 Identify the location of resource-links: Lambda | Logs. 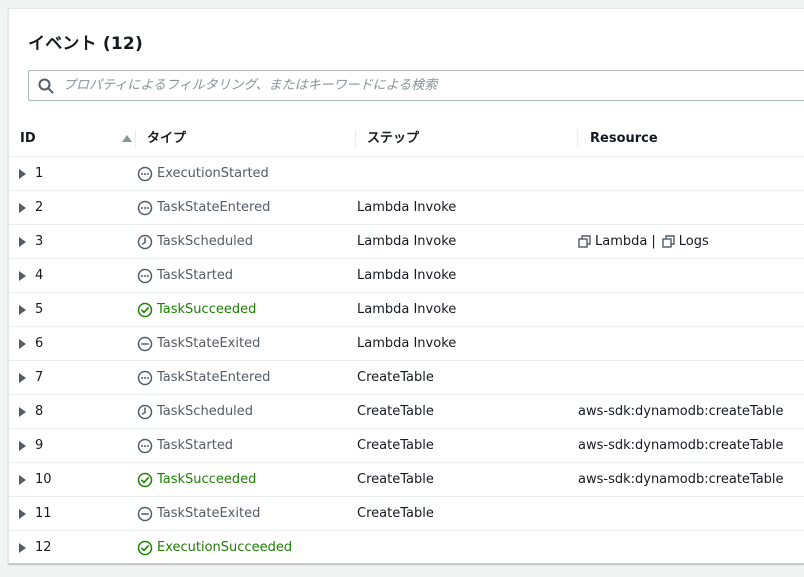
(643, 241).